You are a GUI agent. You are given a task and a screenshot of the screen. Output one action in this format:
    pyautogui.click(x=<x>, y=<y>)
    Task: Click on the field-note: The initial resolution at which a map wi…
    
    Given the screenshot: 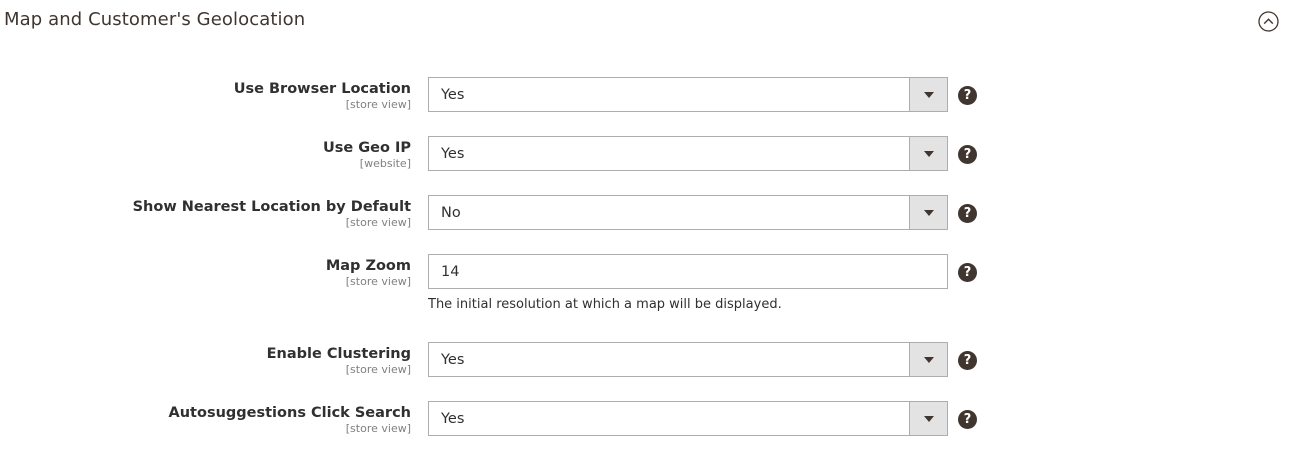 What is the action you would take?
    pyautogui.click(x=605, y=304)
    